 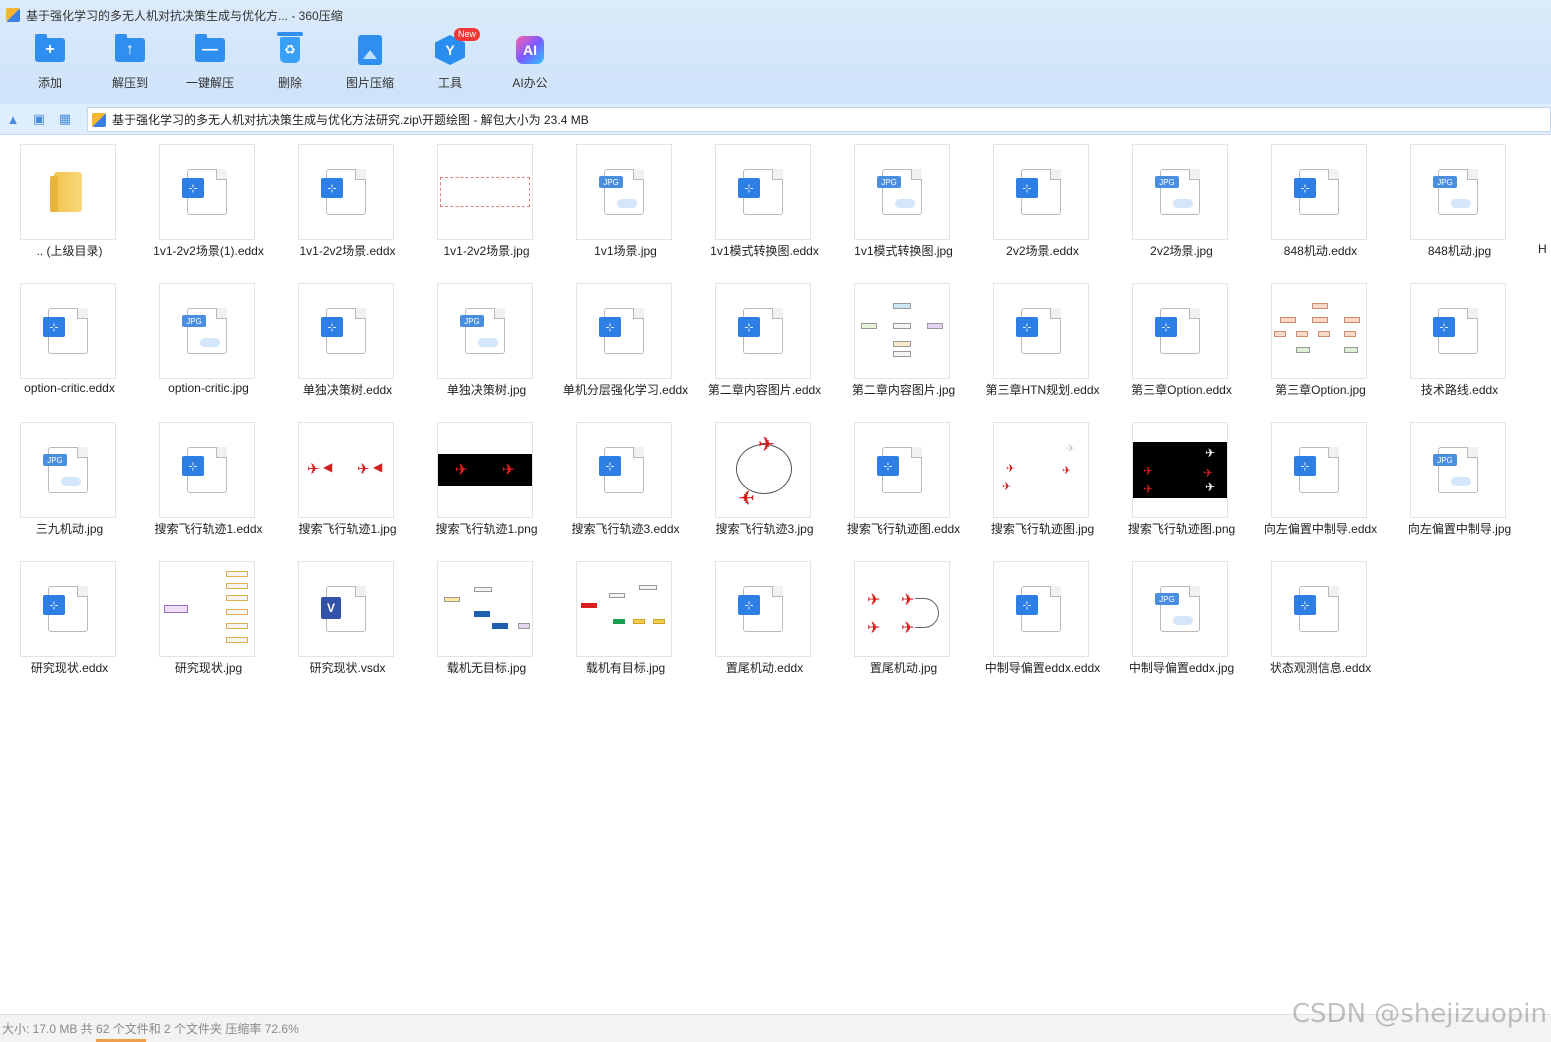 I want to click on file-name: 第三章Option.jpg, so click(x=1320, y=390).